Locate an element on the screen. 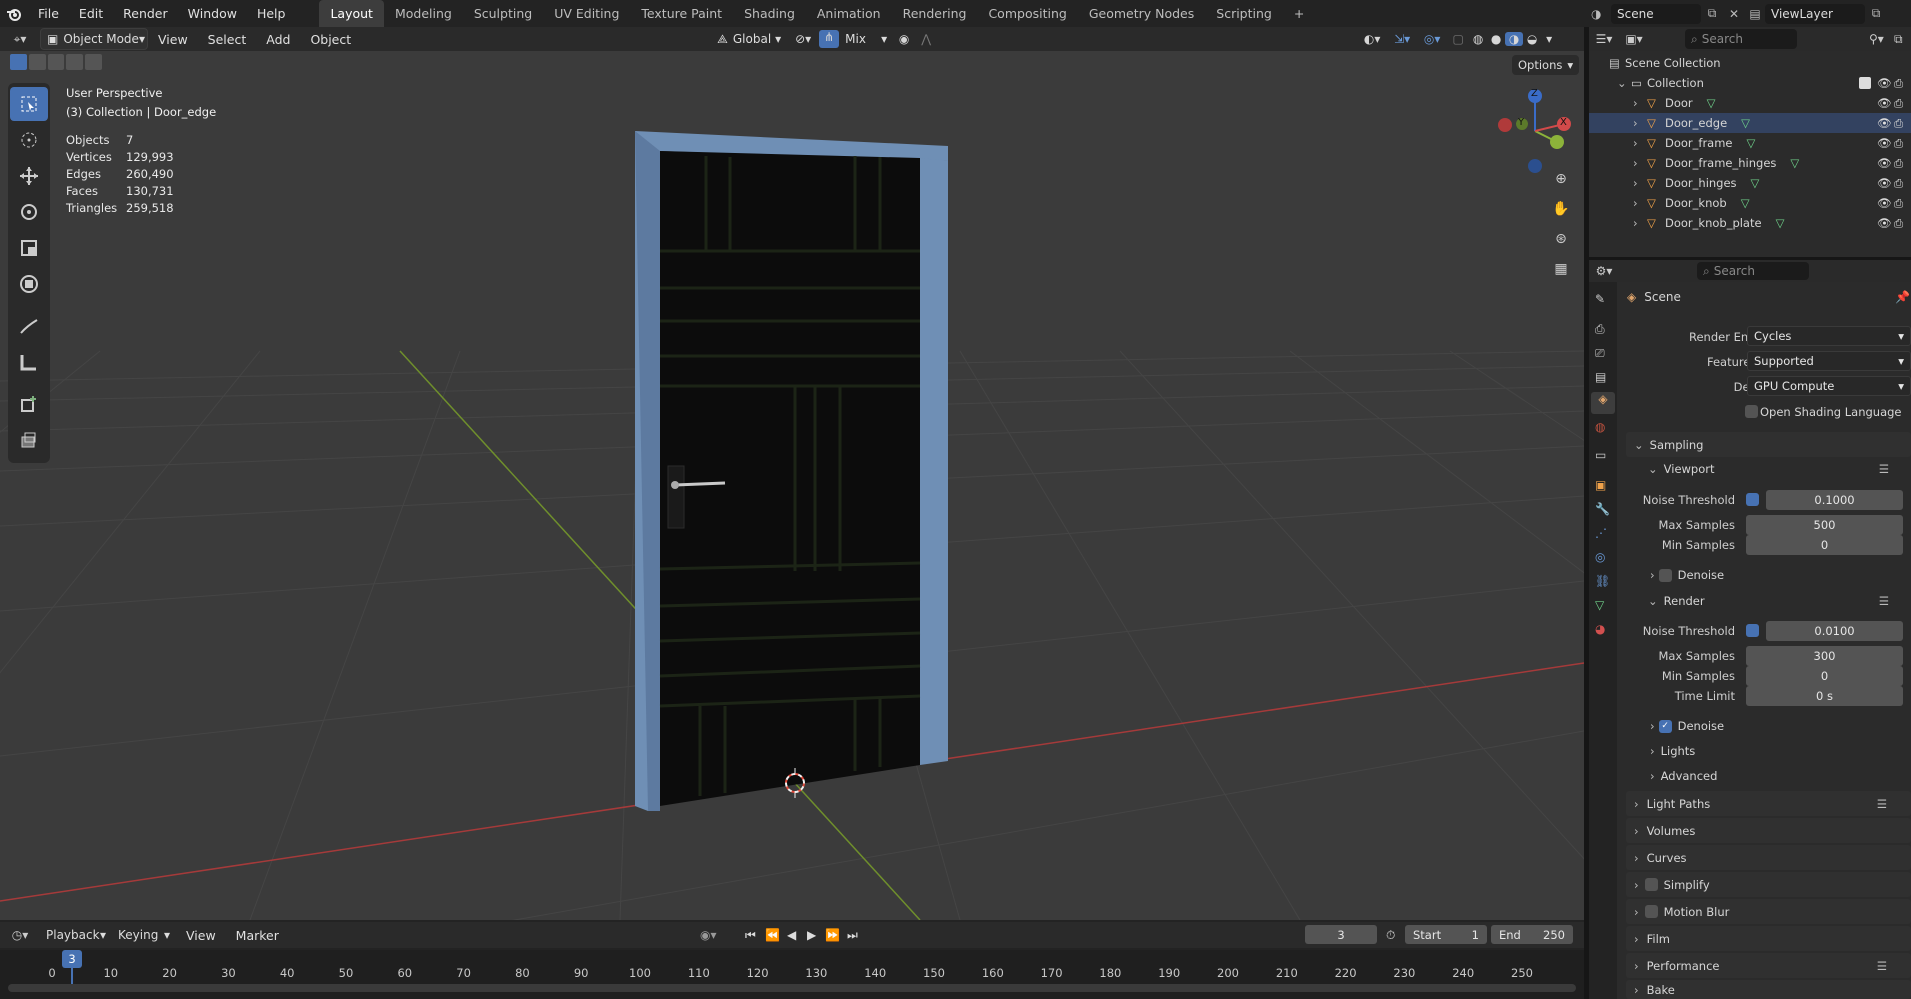 The height and width of the screenshot is (999, 1911). outliner-item-door-hinges: › ▽ Door_hinges ▽ 👁 ⎙ is located at coordinates (1750, 183).